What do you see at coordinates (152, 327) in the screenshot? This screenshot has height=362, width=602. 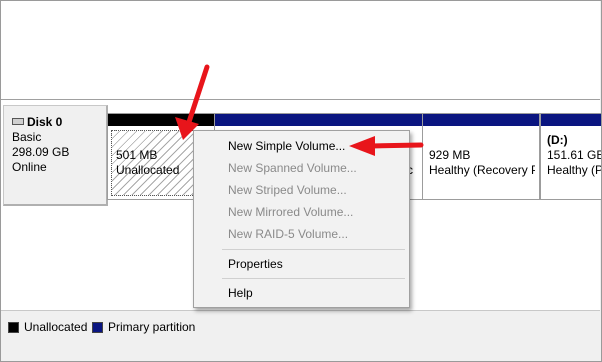 I see `legend-label: Primary partition` at bounding box center [152, 327].